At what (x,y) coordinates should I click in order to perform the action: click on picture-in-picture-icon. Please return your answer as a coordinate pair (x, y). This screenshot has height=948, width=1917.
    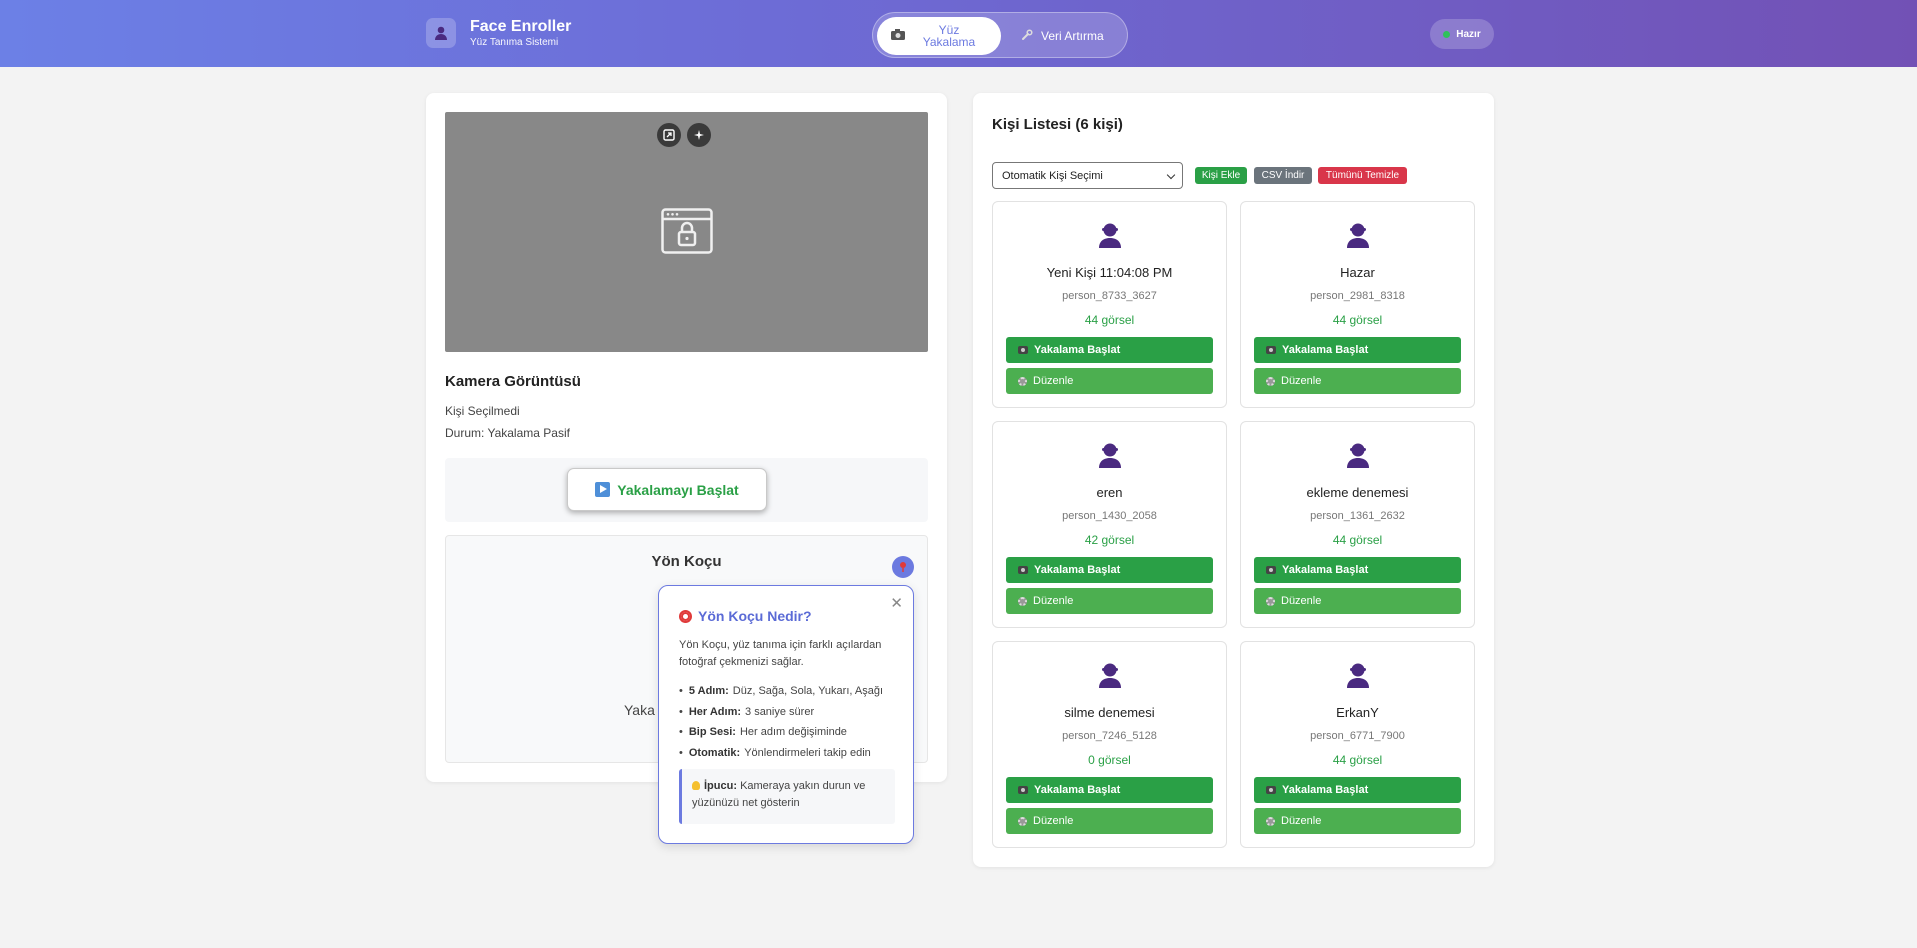
    Looking at the image, I should click on (669, 135).